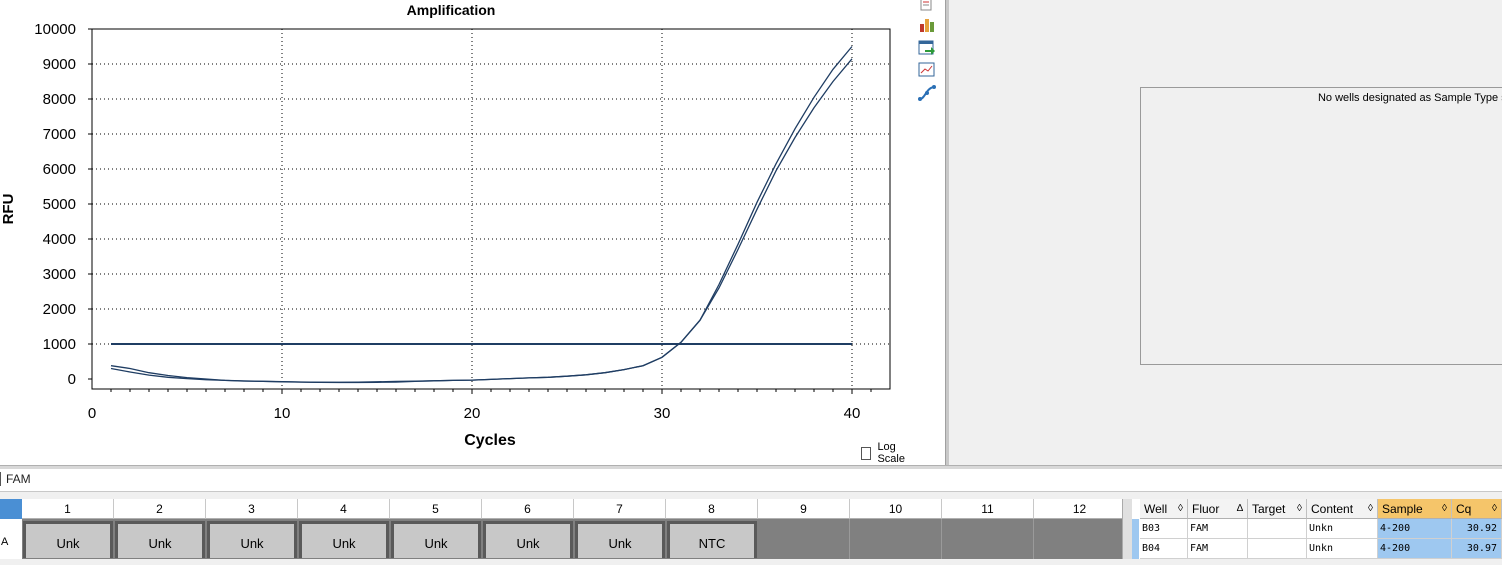 The width and height of the screenshot is (1502, 565). Describe the element at coordinates (11, 509) in the screenshot. I see `plate-corner` at that location.